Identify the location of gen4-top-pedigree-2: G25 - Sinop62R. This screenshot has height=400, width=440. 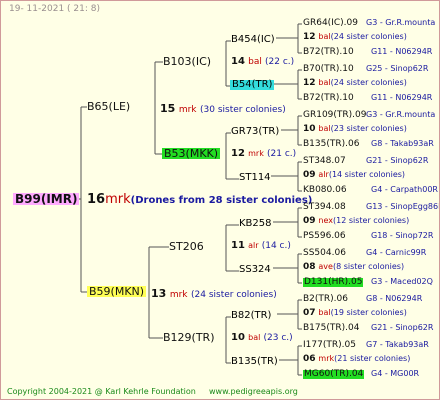
(397, 68).